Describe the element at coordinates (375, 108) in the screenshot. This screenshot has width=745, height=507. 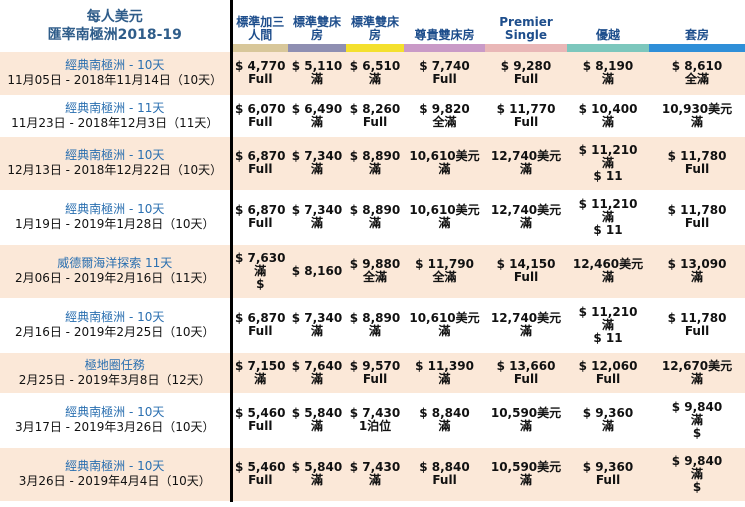
I see `price-value: $ 8,260` at that location.